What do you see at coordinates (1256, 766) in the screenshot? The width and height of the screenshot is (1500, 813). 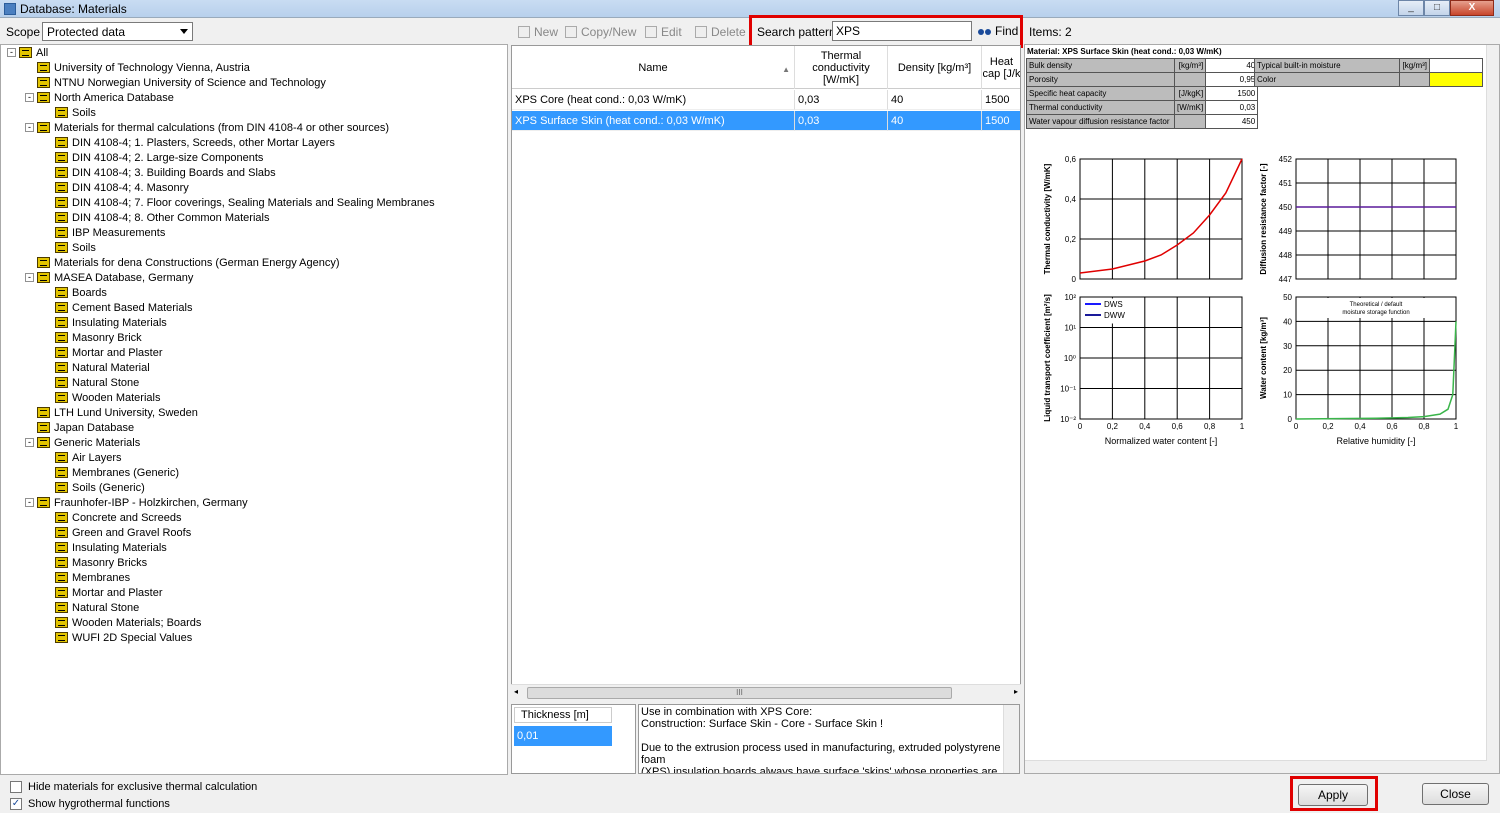 I see `panel-horizontal-scrollbar` at bounding box center [1256, 766].